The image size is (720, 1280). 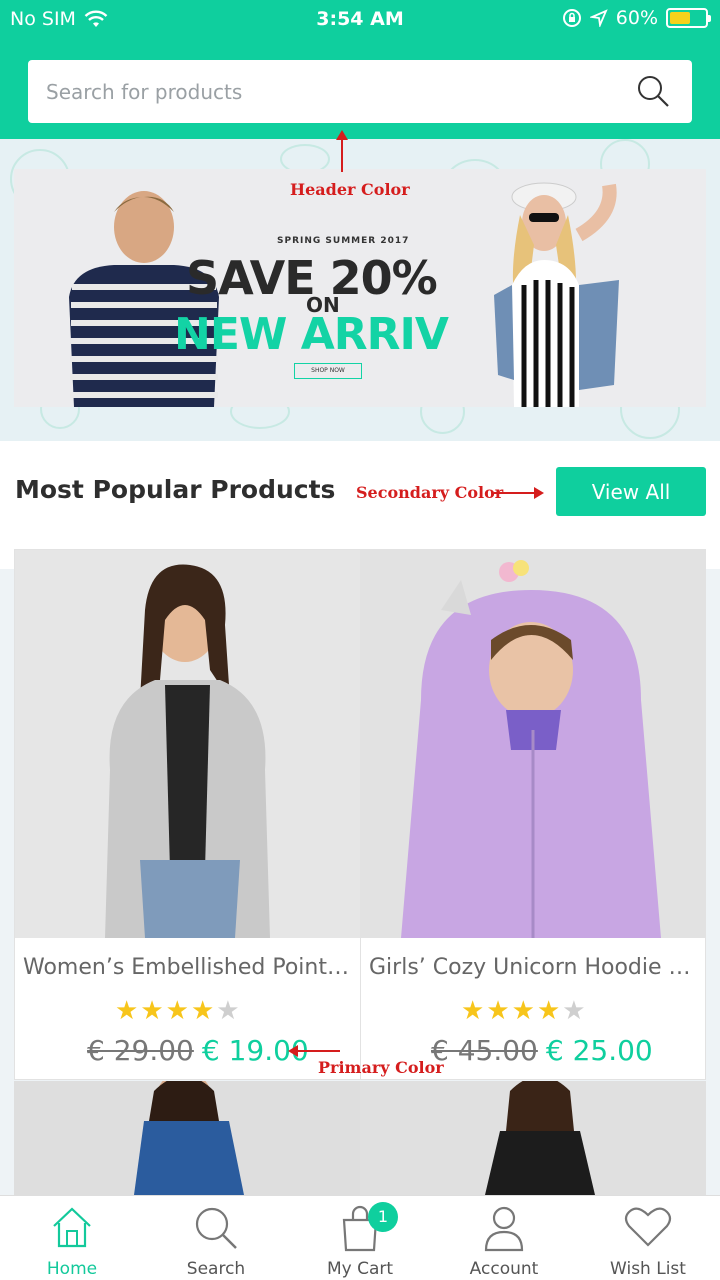 I want to click on battery-percent: 60%, so click(x=636, y=18).